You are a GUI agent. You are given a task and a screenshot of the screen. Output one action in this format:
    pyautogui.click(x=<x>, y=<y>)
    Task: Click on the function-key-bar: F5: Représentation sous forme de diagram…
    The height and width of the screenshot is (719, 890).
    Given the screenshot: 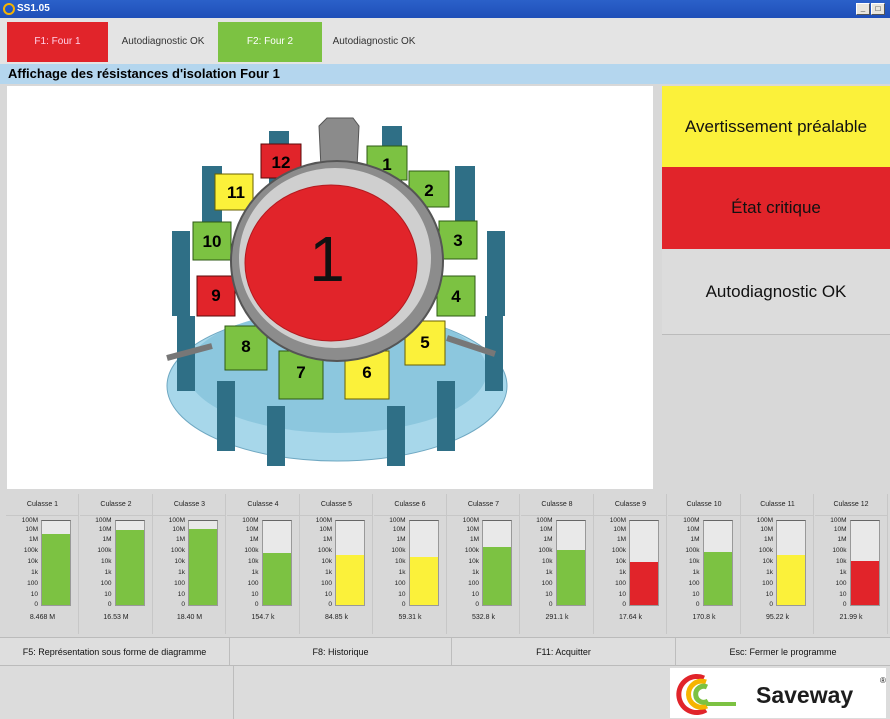 What is the action you would take?
    pyautogui.click(x=445, y=651)
    